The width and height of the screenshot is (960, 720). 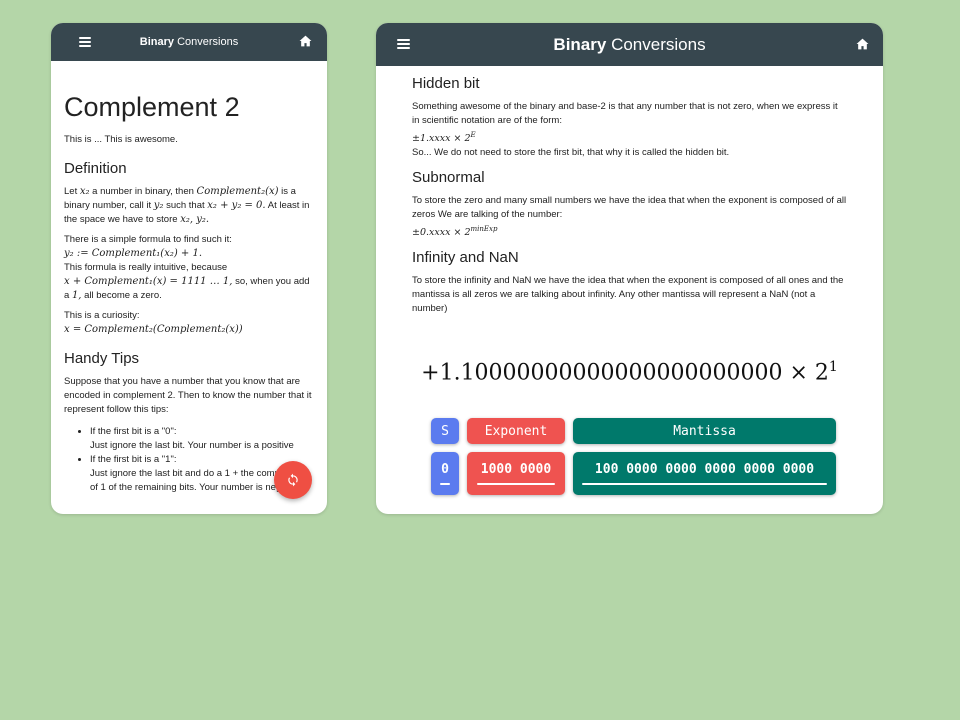 I want to click on refresh-button, so click(x=293, y=480).